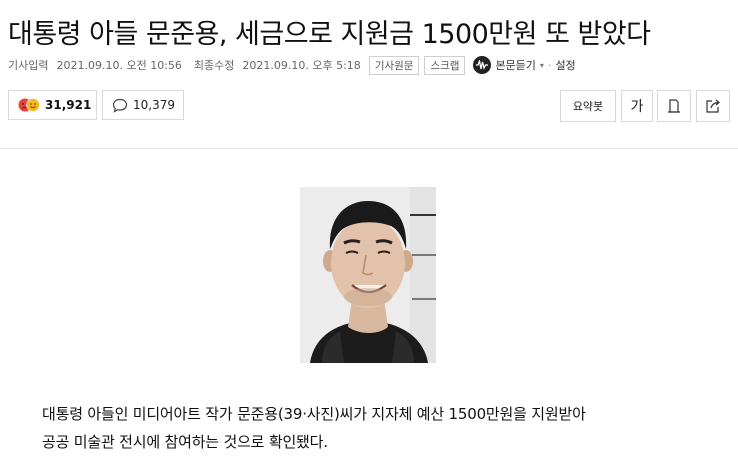 The width and height of the screenshot is (738, 457). I want to click on published-time: 2021.09.10. 오전 10:56, so click(119, 65).